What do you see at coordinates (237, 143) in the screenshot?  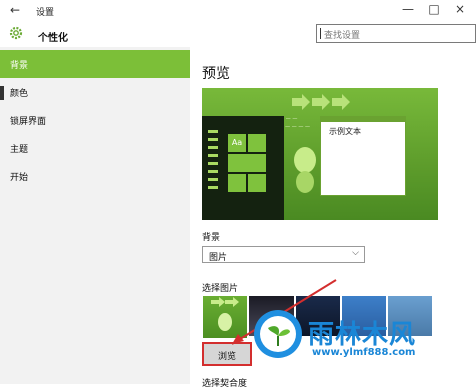 I see `preview-tile-aa: Aa` at bounding box center [237, 143].